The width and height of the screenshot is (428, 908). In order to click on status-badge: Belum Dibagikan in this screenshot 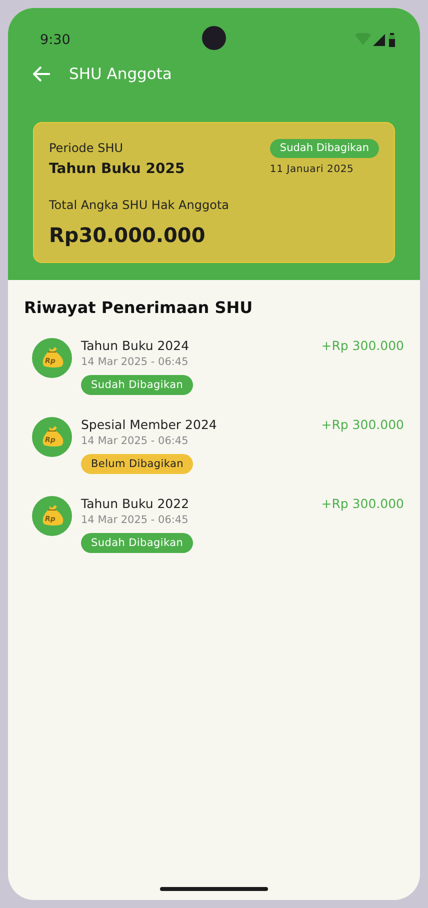, I will do `click(137, 464)`.